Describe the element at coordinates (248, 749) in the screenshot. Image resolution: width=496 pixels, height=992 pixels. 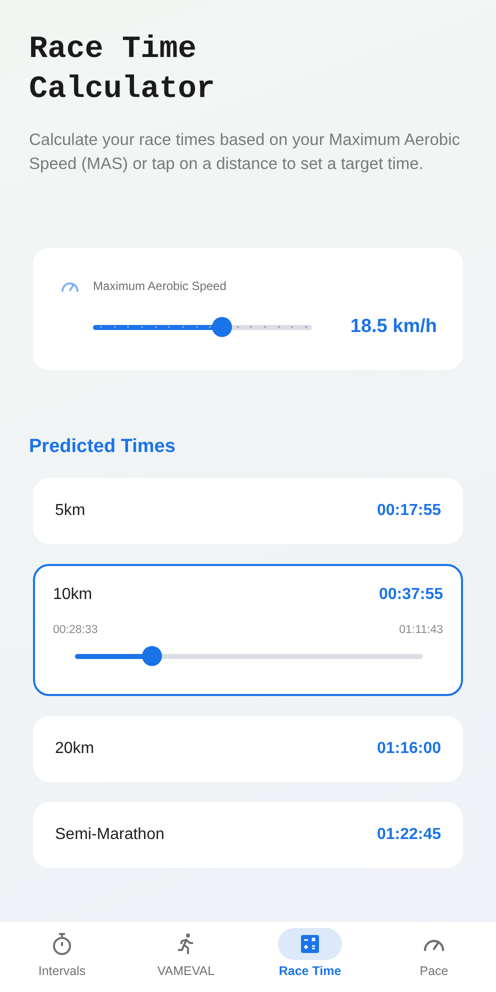
I see `race-card: 20km 01:16:00` at that location.